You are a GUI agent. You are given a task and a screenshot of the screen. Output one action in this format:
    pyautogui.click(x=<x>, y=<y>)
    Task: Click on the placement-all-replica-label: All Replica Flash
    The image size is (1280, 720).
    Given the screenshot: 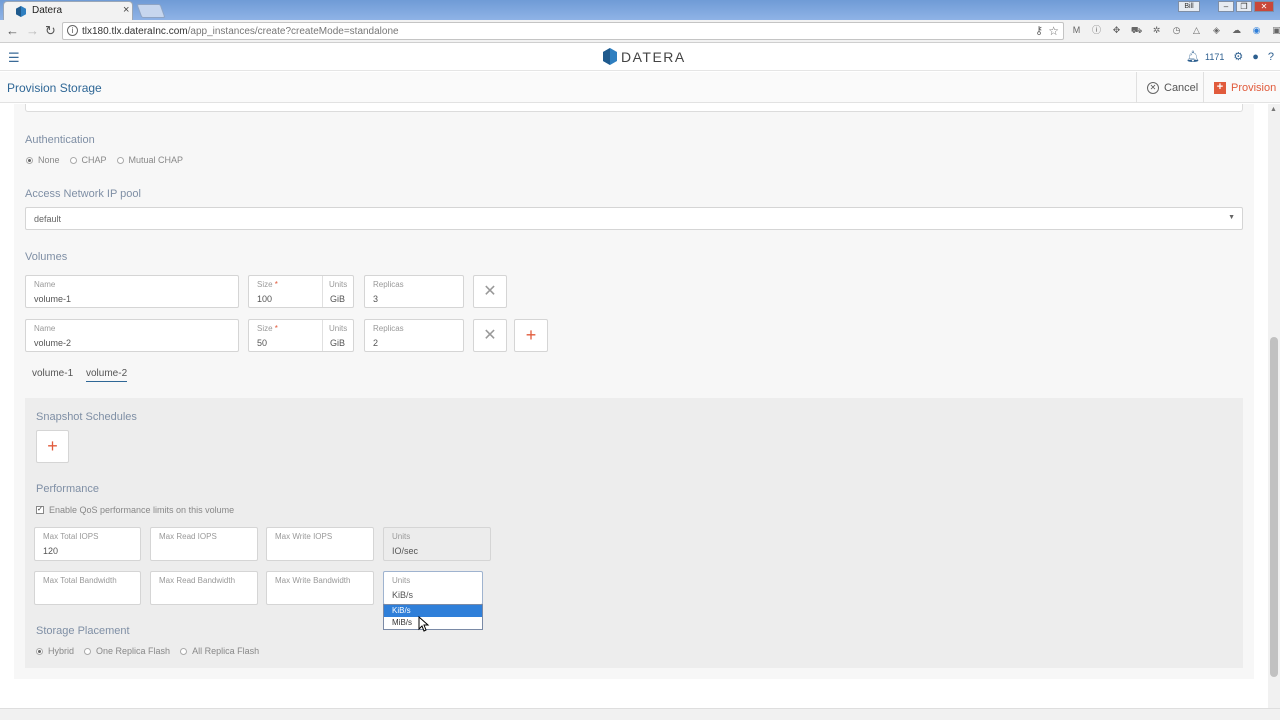 What is the action you would take?
    pyautogui.click(x=225, y=651)
    